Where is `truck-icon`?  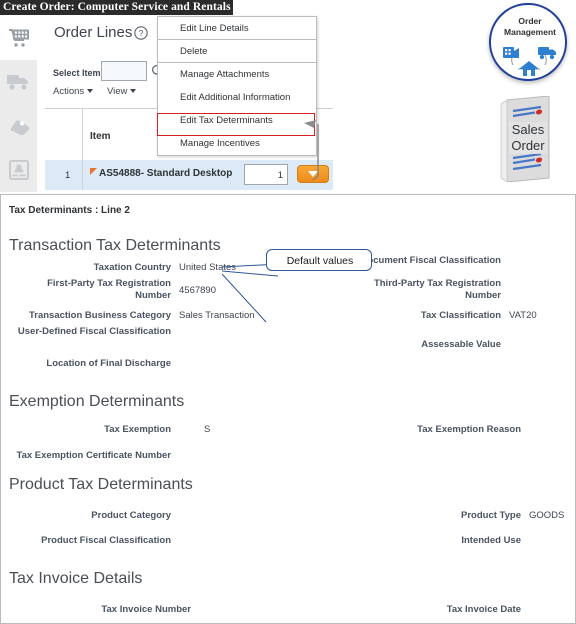
truck-icon is located at coordinates (17, 82).